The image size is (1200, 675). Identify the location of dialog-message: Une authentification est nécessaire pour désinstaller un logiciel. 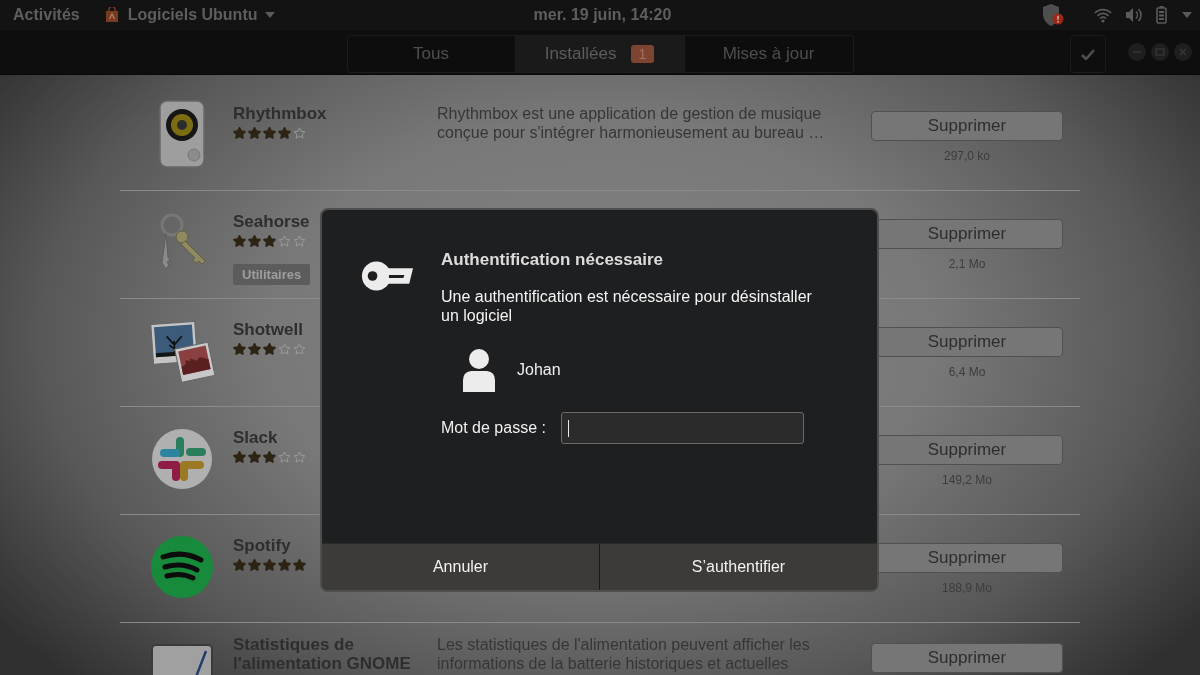
(626, 306).